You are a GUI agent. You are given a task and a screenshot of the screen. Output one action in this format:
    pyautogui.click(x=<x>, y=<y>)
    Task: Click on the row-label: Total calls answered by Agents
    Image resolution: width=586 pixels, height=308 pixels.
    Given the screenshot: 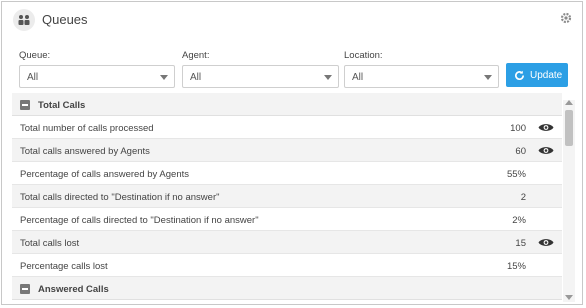 What is the action you would take?
    pyautogui.click(x=85, y=151)
    